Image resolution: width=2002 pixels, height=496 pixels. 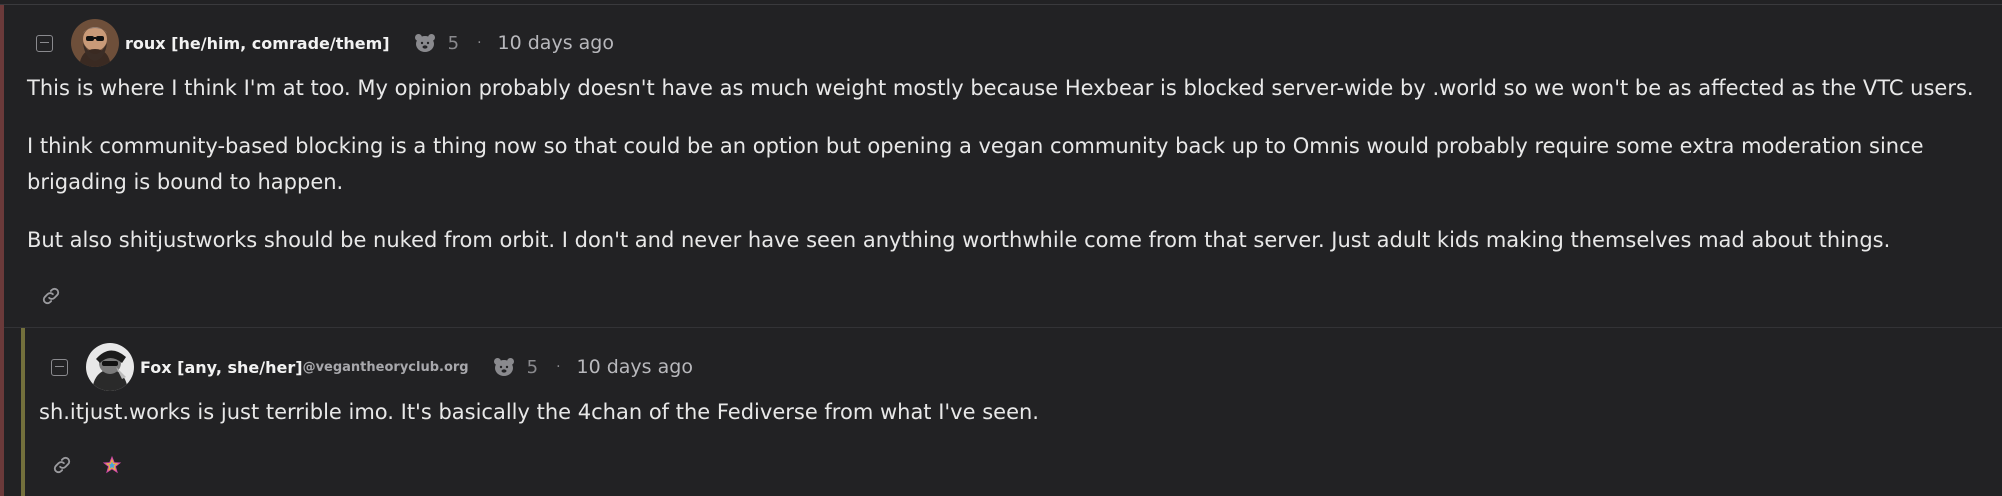 I want to click on username: roux [he/him, comrade/them], so click(x=257, y=43).